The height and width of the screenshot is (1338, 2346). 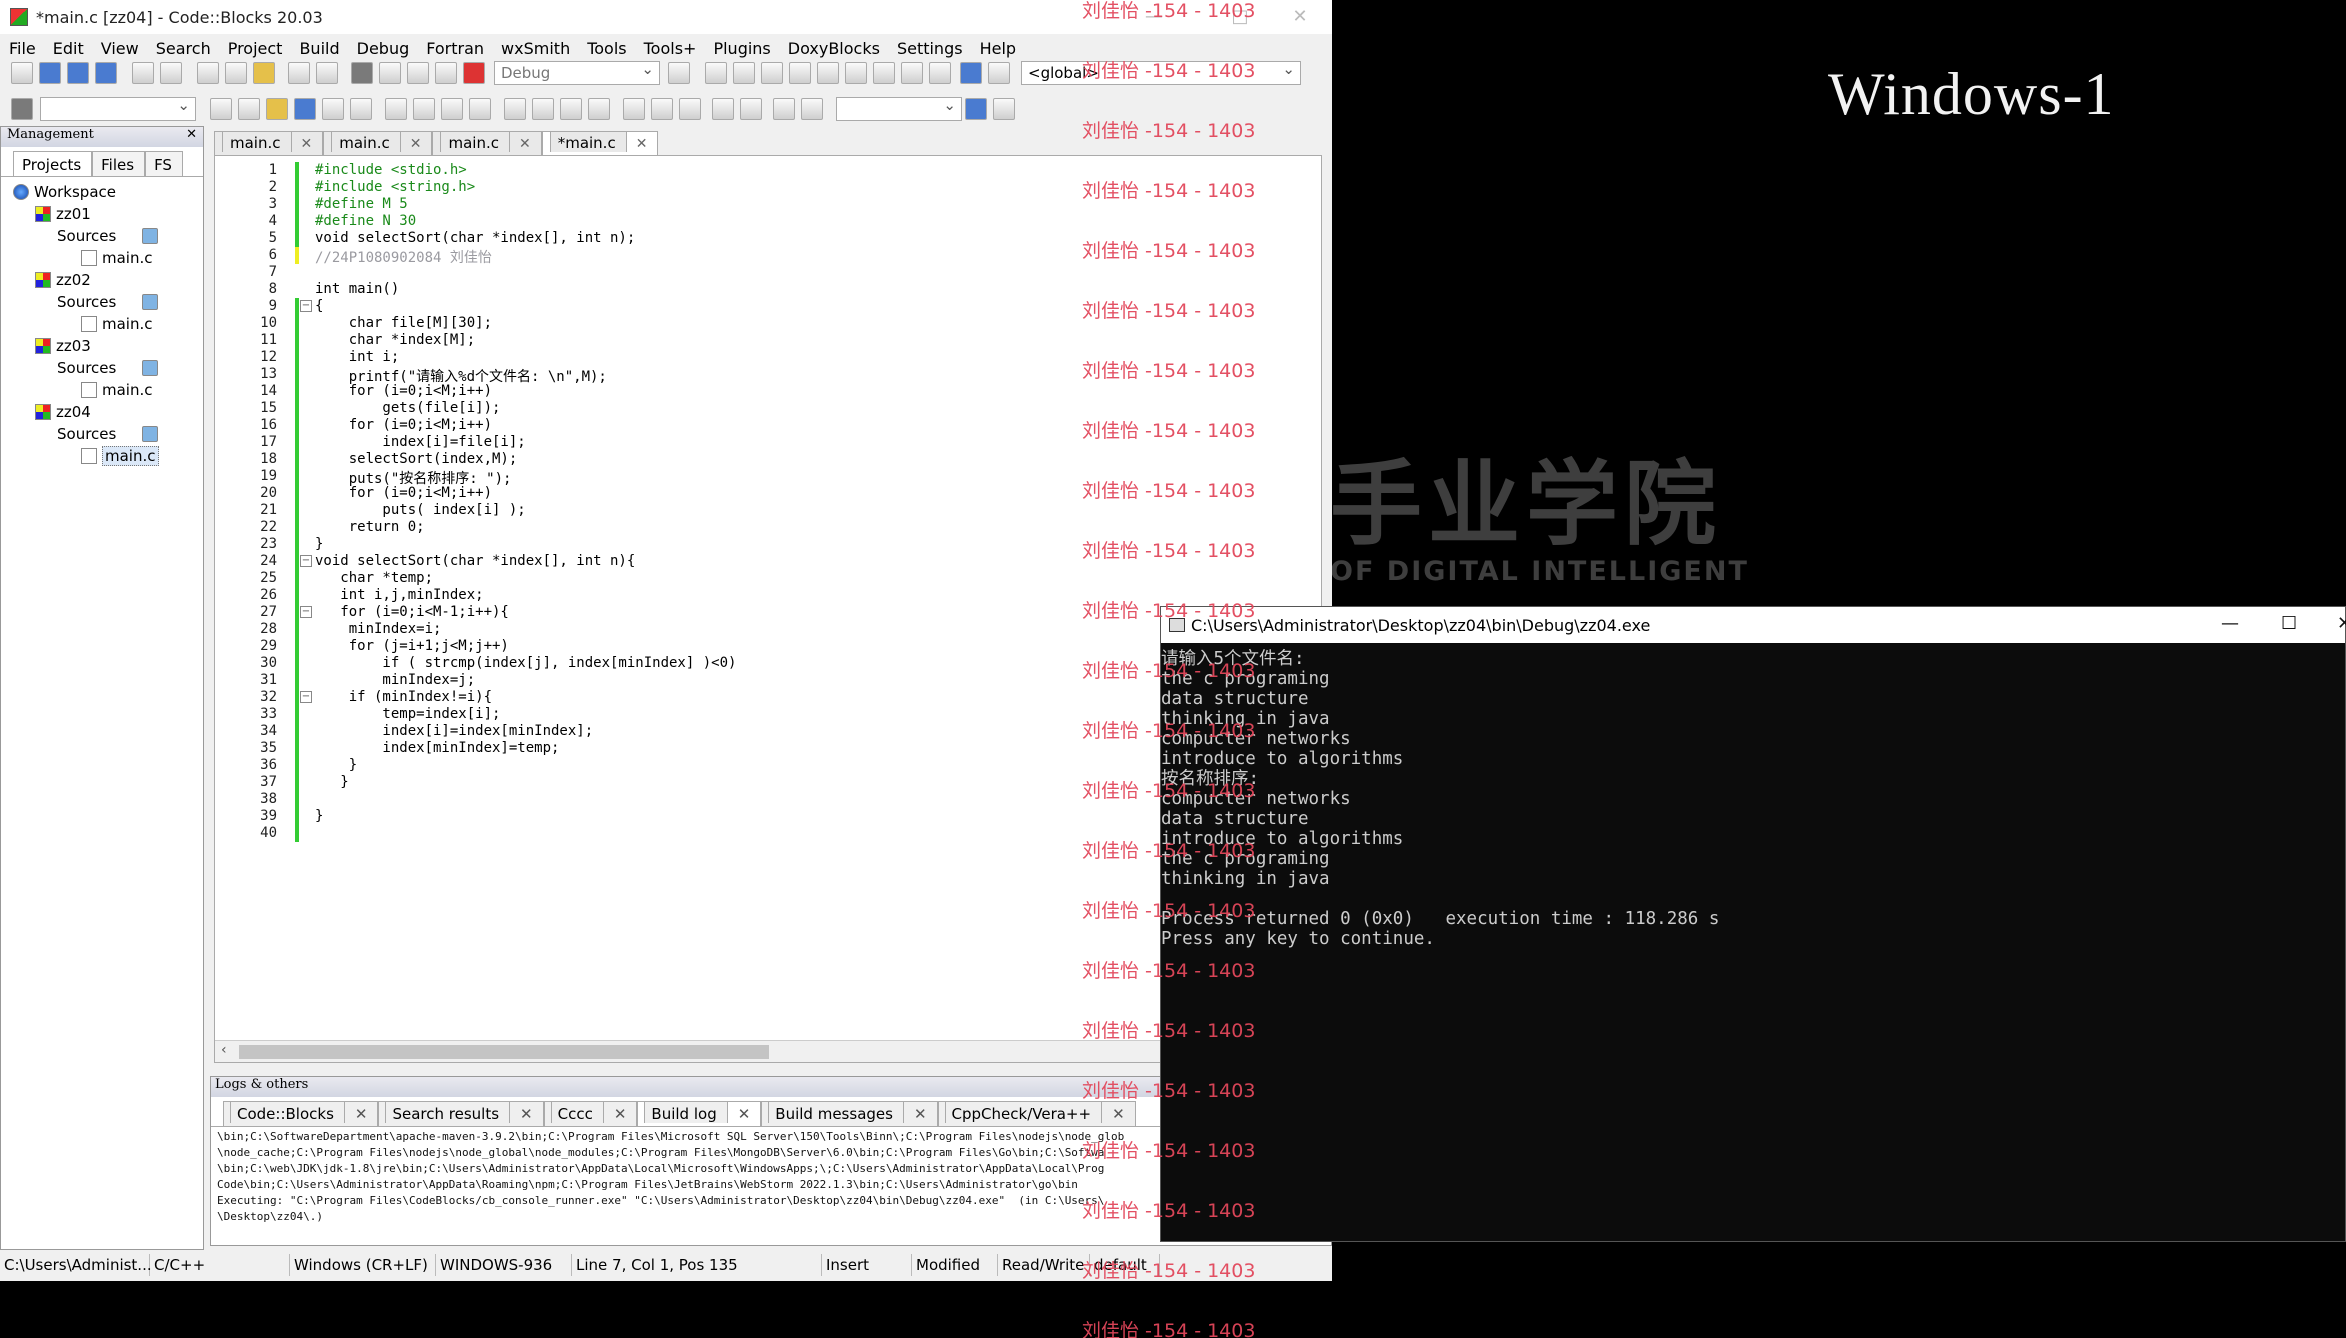 What do you see at coordinates (164, 163) in the screenshot?
I see `tab-fs: FS` at bounding box center [164, 163].